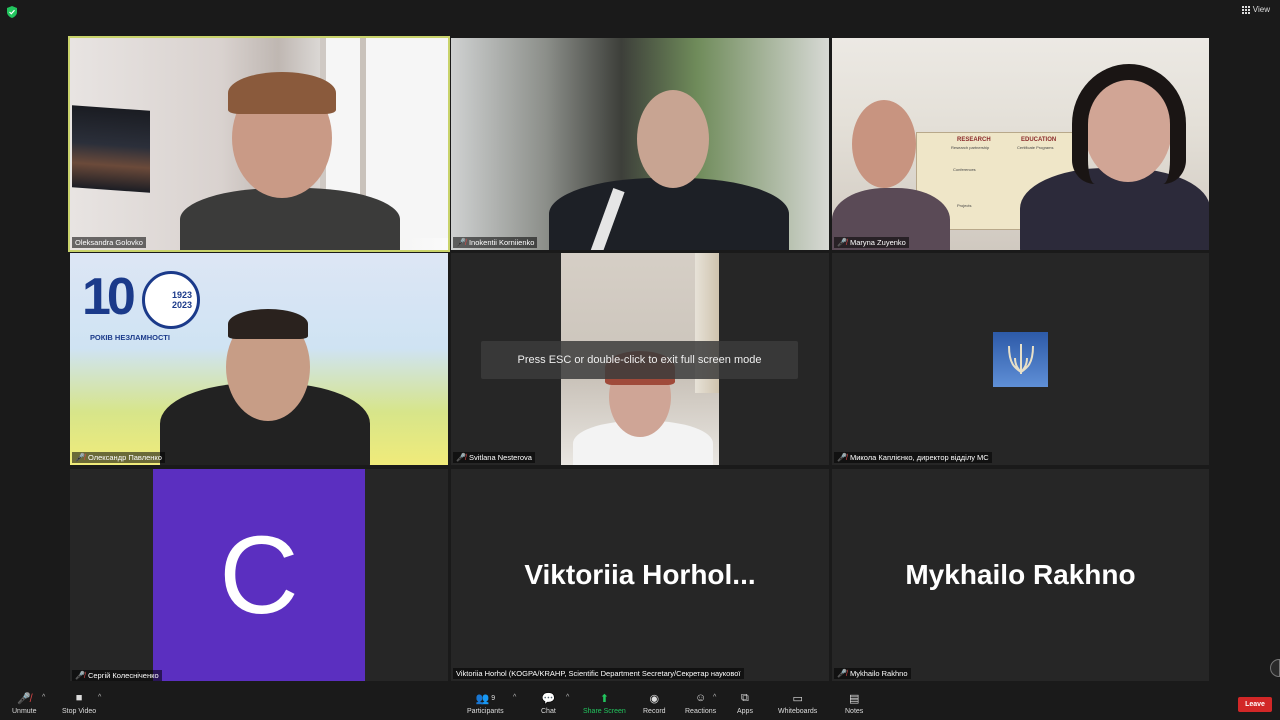 Image resolution: width=1280 pixels, height=720 pixels. Describe the element at coordinates (259, 144) in the screenshot. I see `video-tile-1: Oleksandra Golovko` at that location.